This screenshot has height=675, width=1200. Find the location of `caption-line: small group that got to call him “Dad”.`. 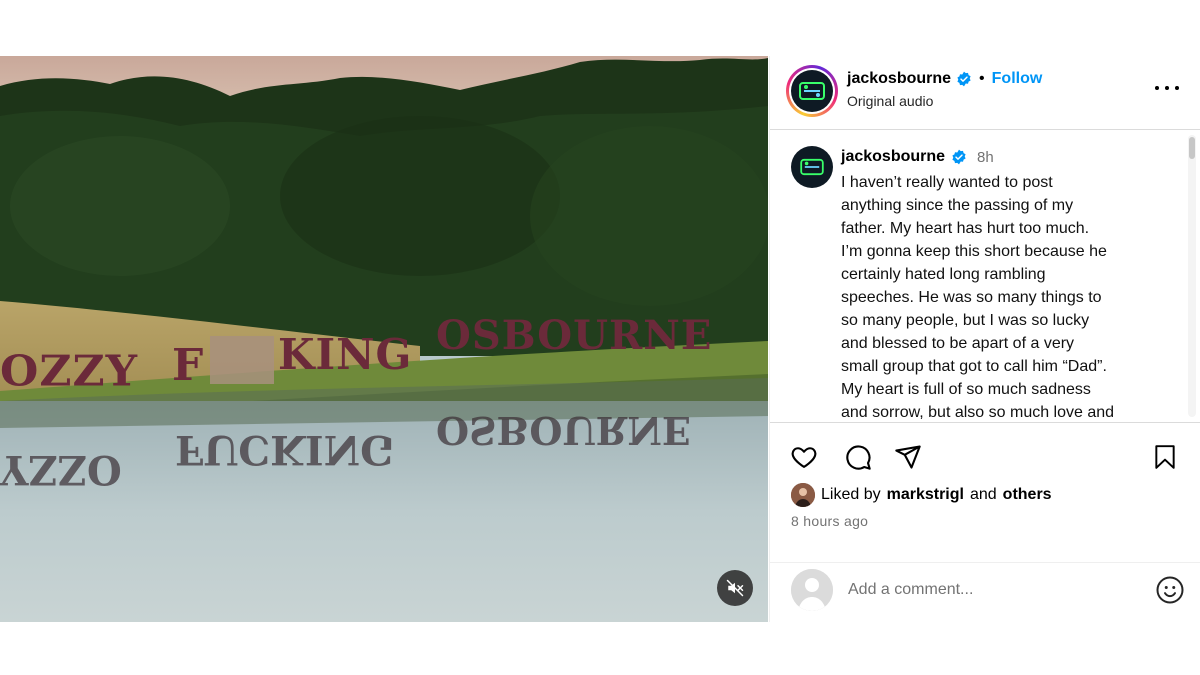

caption-line: small group that got to call him “Dad”. is located at coordinates (974, 366).